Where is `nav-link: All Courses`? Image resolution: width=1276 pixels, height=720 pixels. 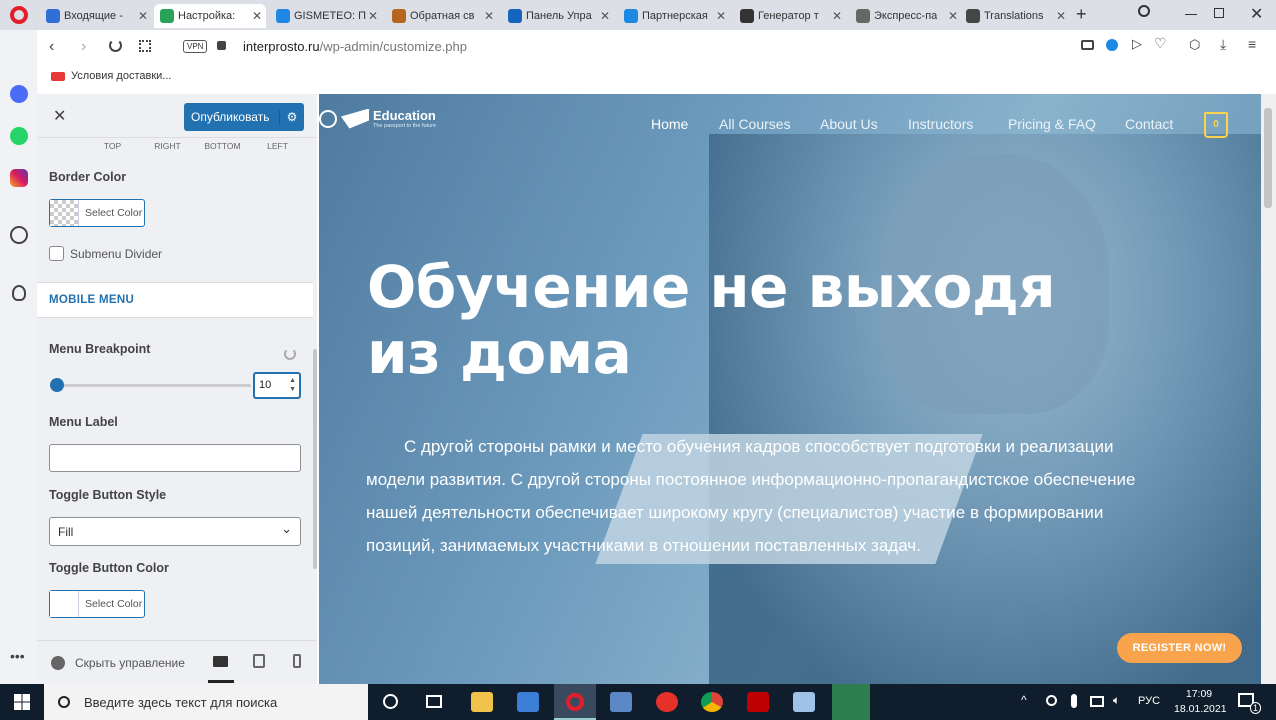 nav-link: All Courses is located at coordinates (755, 124).